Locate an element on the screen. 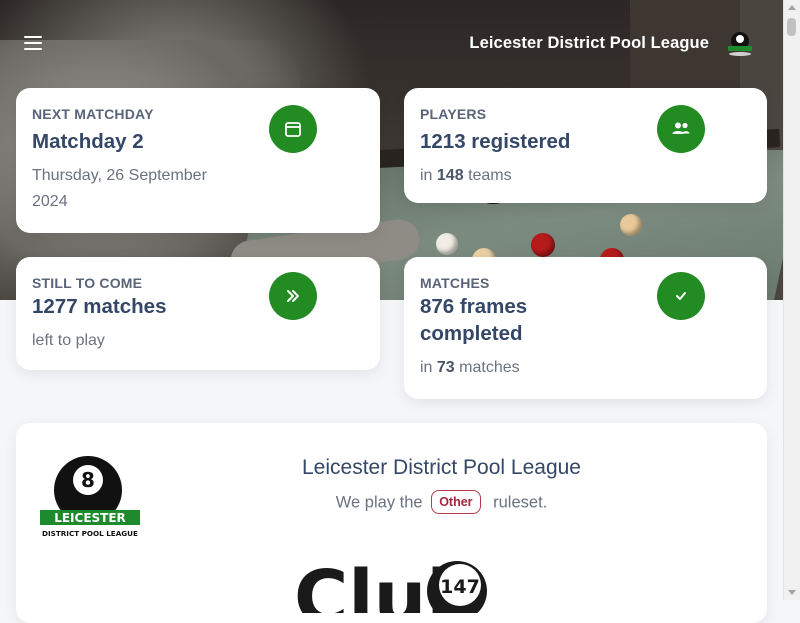 This screenshot has width=800, height=623. users-icon is located at coordinates (681, 129).